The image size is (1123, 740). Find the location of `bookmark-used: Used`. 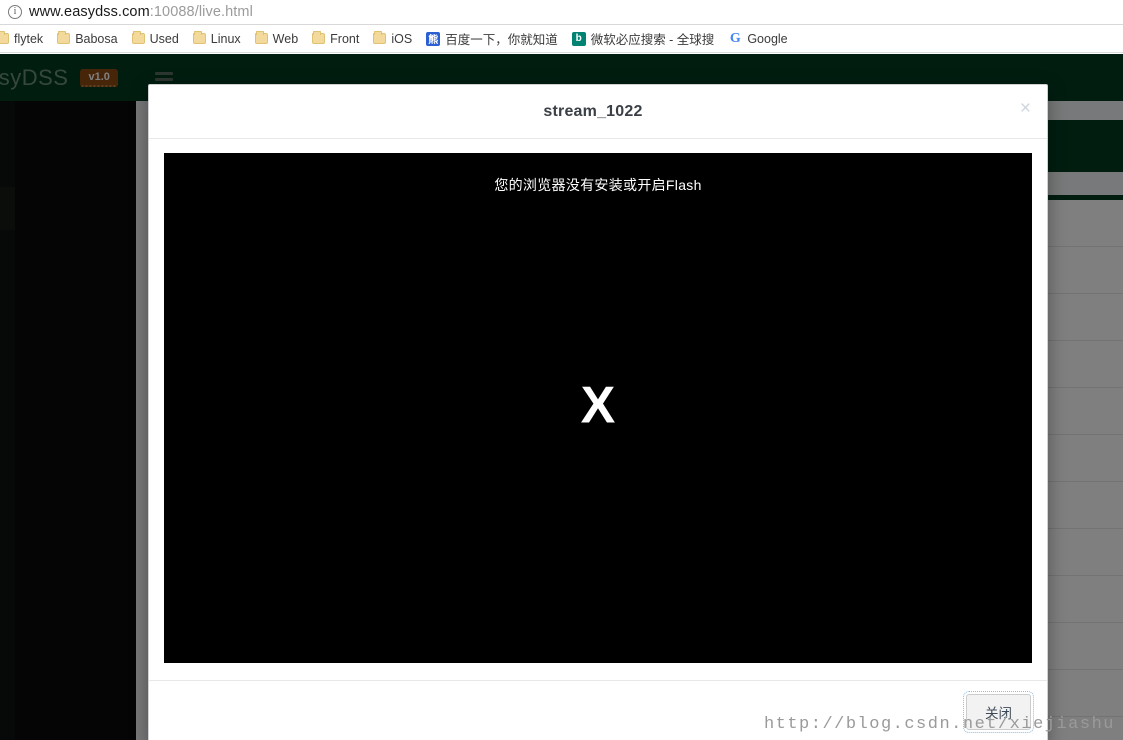

bookmark-used: Used is located at coordinates (155, 38).